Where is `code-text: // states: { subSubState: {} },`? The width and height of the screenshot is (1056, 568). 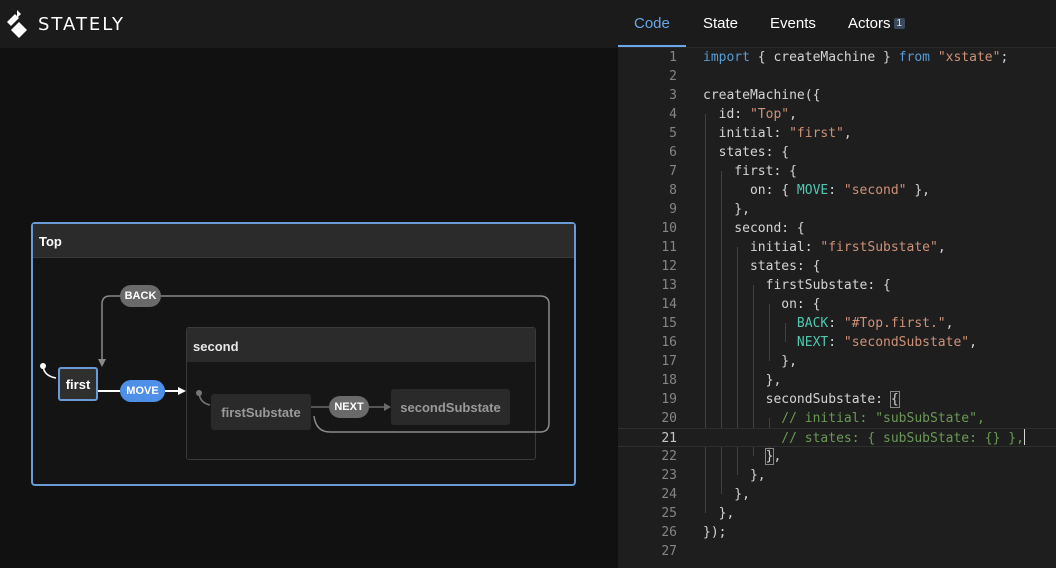
code-text: // states: { subSubState: {} }, is located at coordinates (864, 438).